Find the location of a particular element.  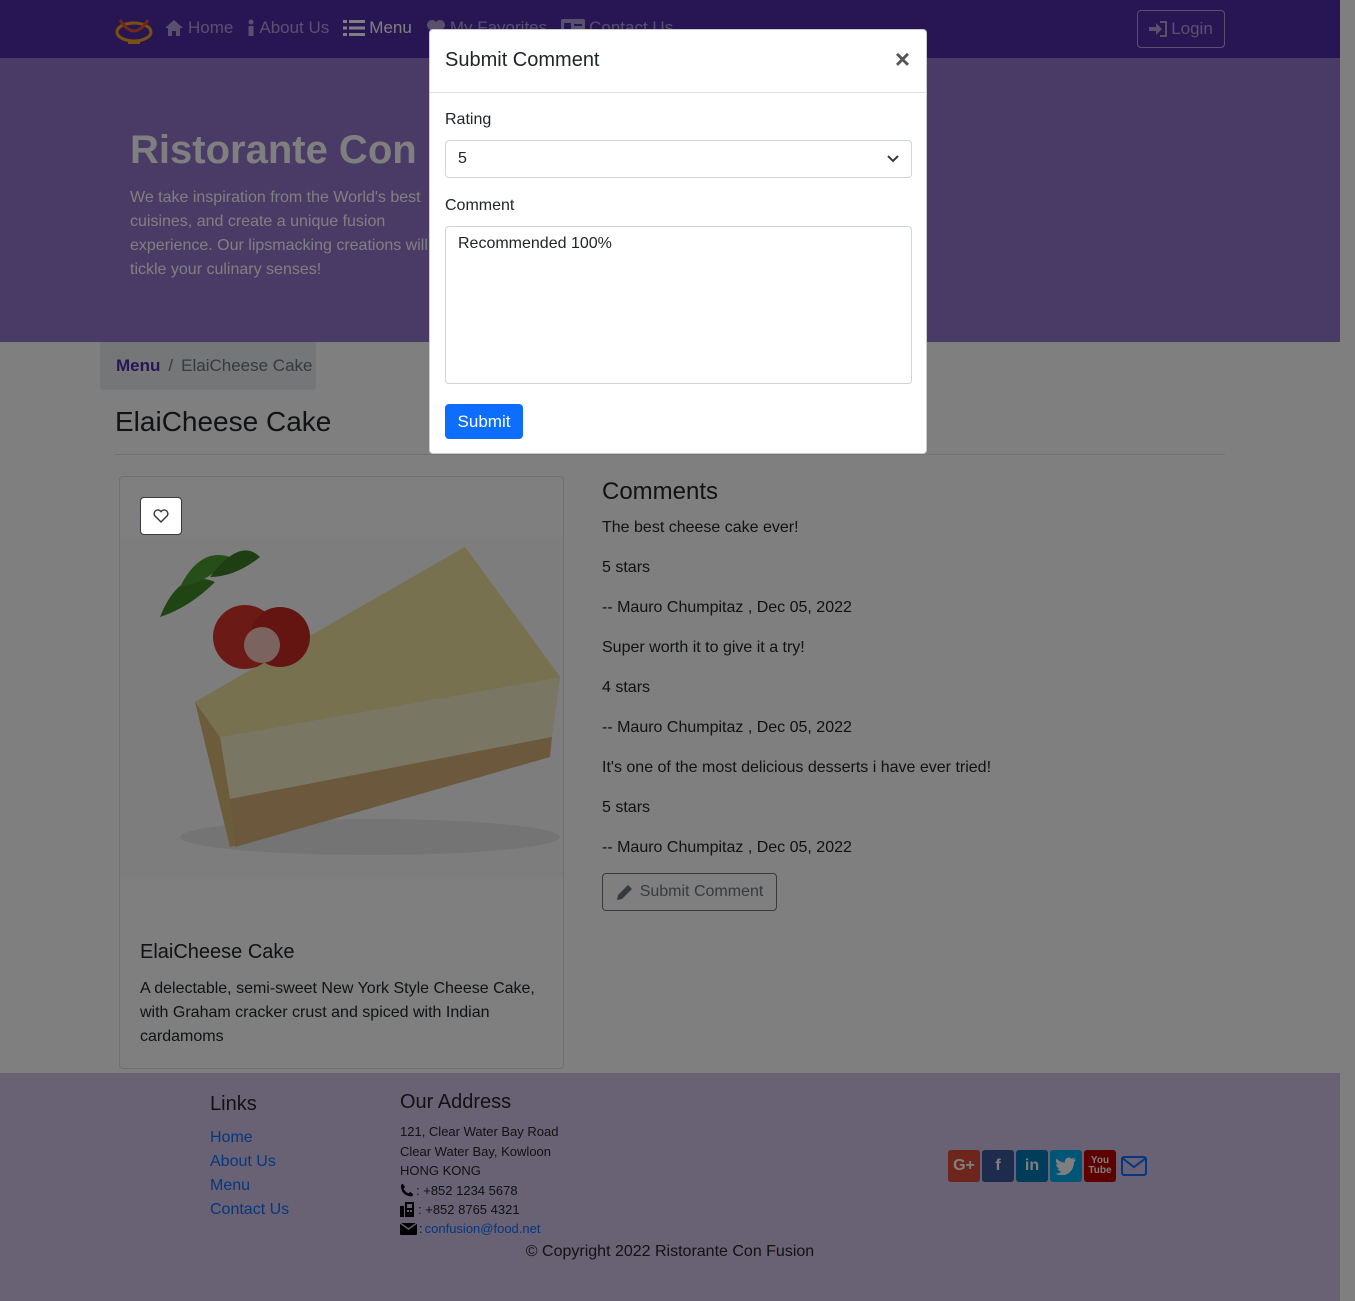

comment-textarea: Recommended 100% is located at coordinates (678, 305).